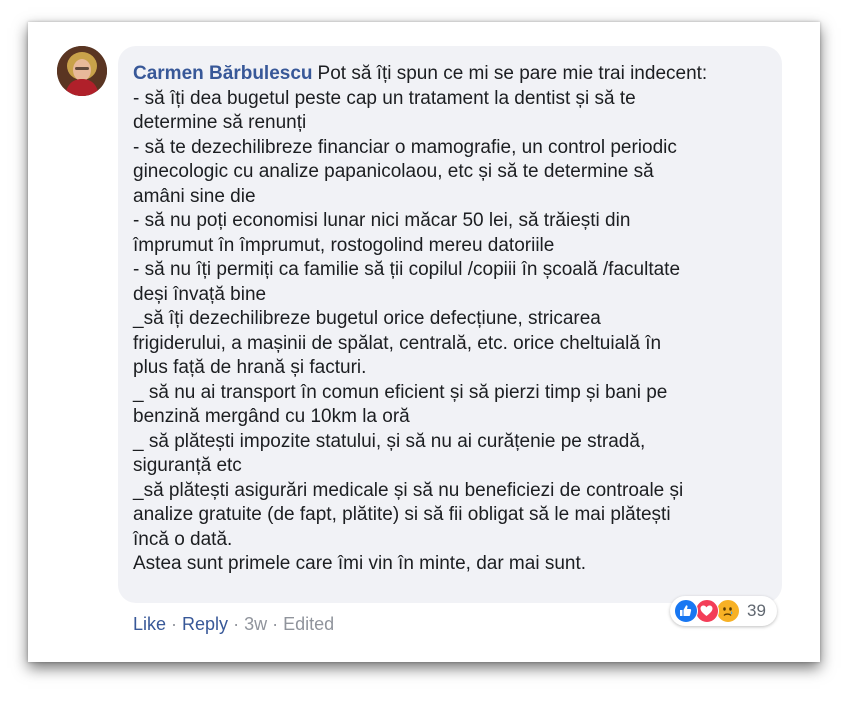 The width and height of the screenshot is (845, 704). What do you see at coordinates (200, 294) in the screenshot?
I see `comment-line: deși învață bine` at bounding box center [200, 294].